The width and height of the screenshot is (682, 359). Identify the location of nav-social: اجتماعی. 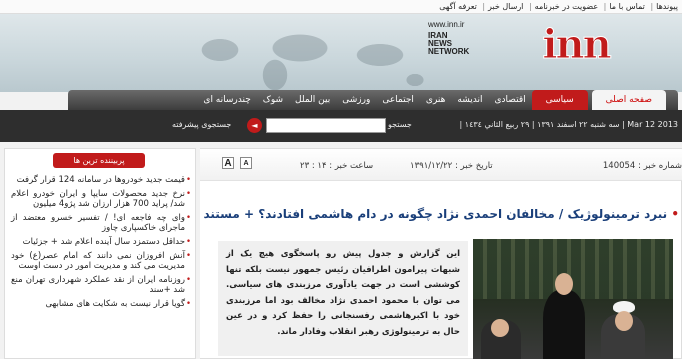
(398, 100).